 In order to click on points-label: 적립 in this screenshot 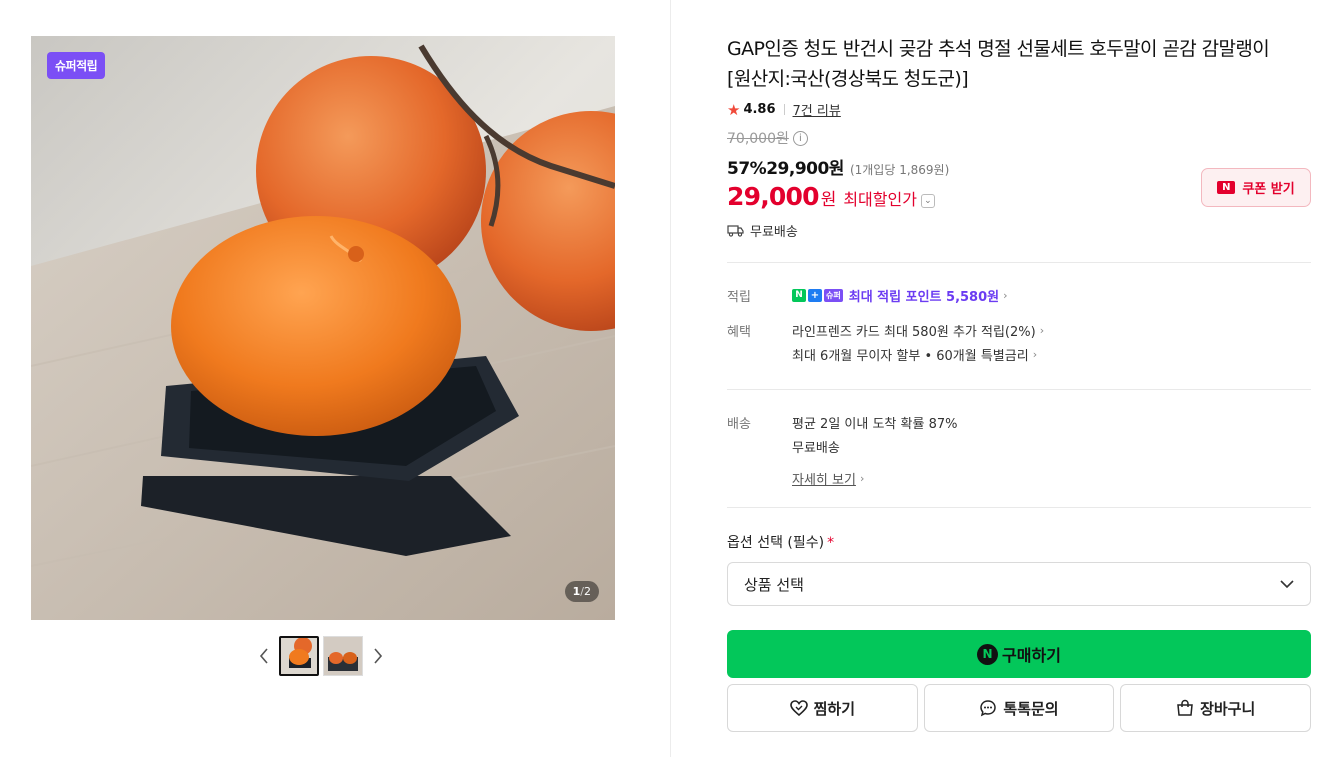, I will do `click(739, 297)`.